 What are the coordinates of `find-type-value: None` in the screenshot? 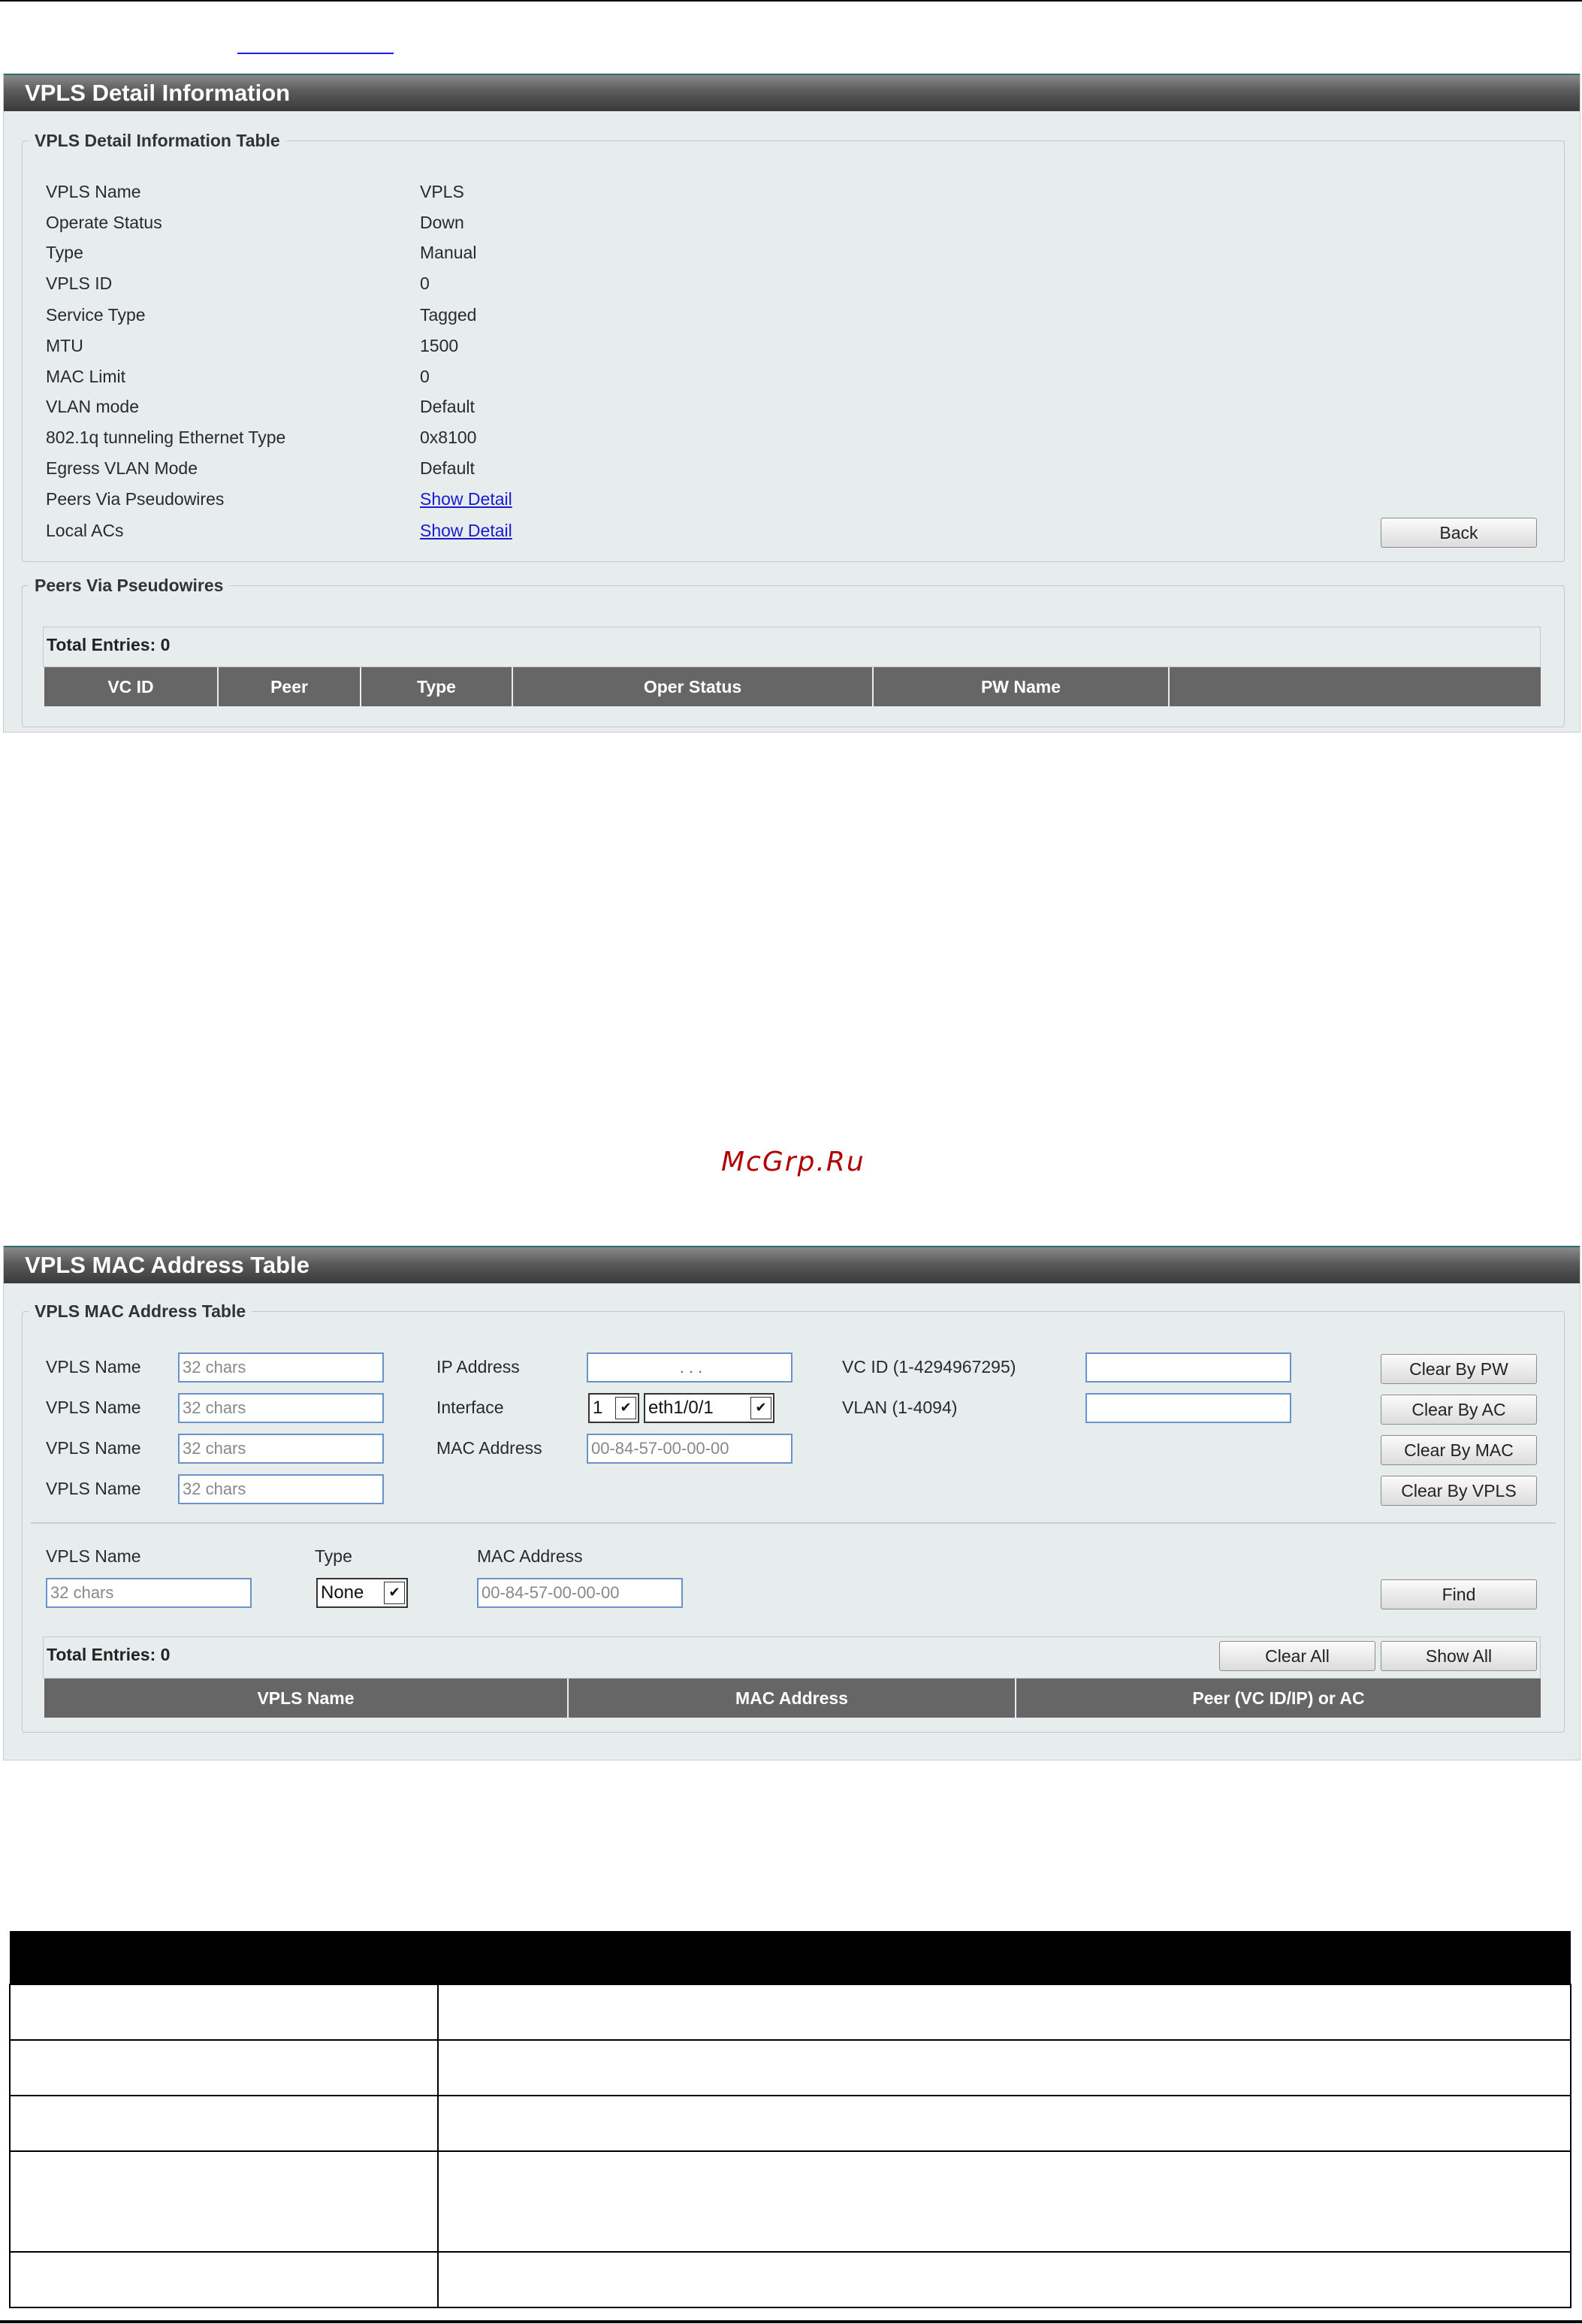 It's located at (342, 1593).